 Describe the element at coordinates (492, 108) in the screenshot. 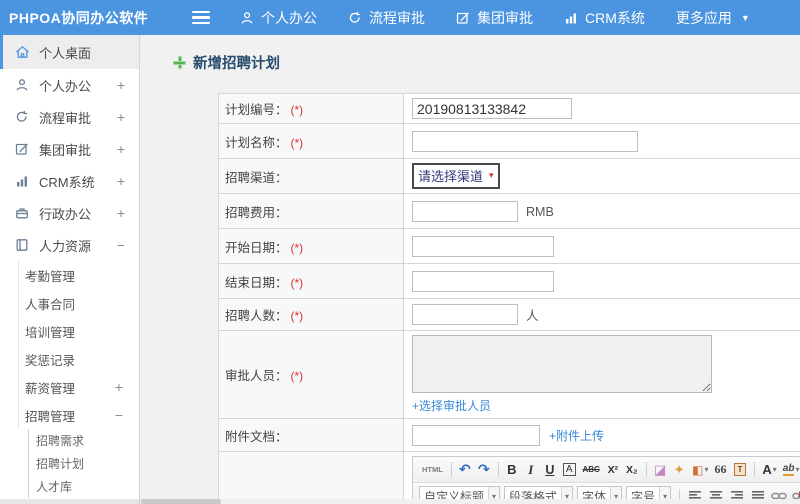

I see `plan-number-input` at that location.